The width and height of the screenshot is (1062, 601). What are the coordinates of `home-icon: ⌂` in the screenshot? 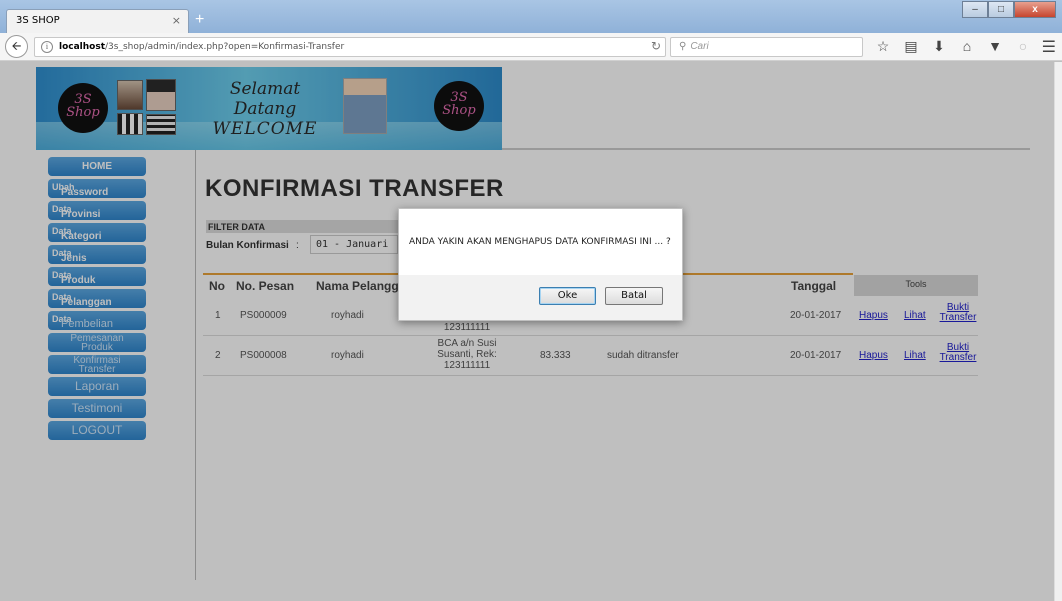 It's located at (967, 47).